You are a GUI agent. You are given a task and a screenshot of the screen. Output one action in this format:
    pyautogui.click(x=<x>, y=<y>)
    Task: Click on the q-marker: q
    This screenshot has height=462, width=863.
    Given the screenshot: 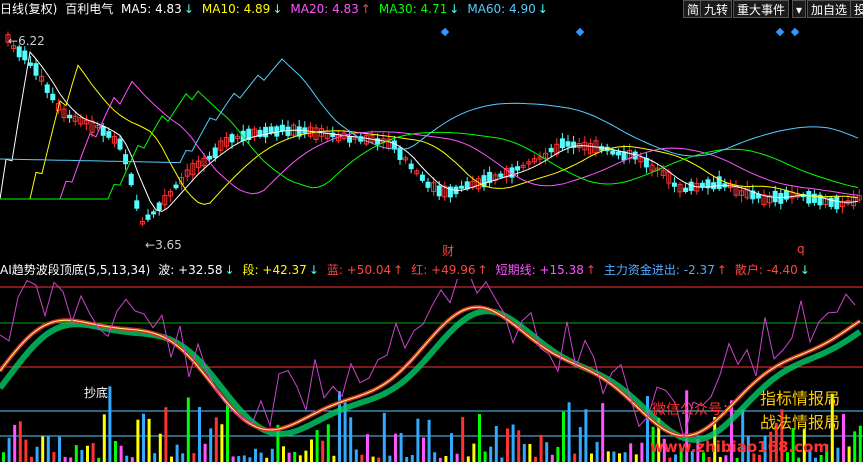 What is the action you would take?
    pyautogui.click(x=801, y=249)
    